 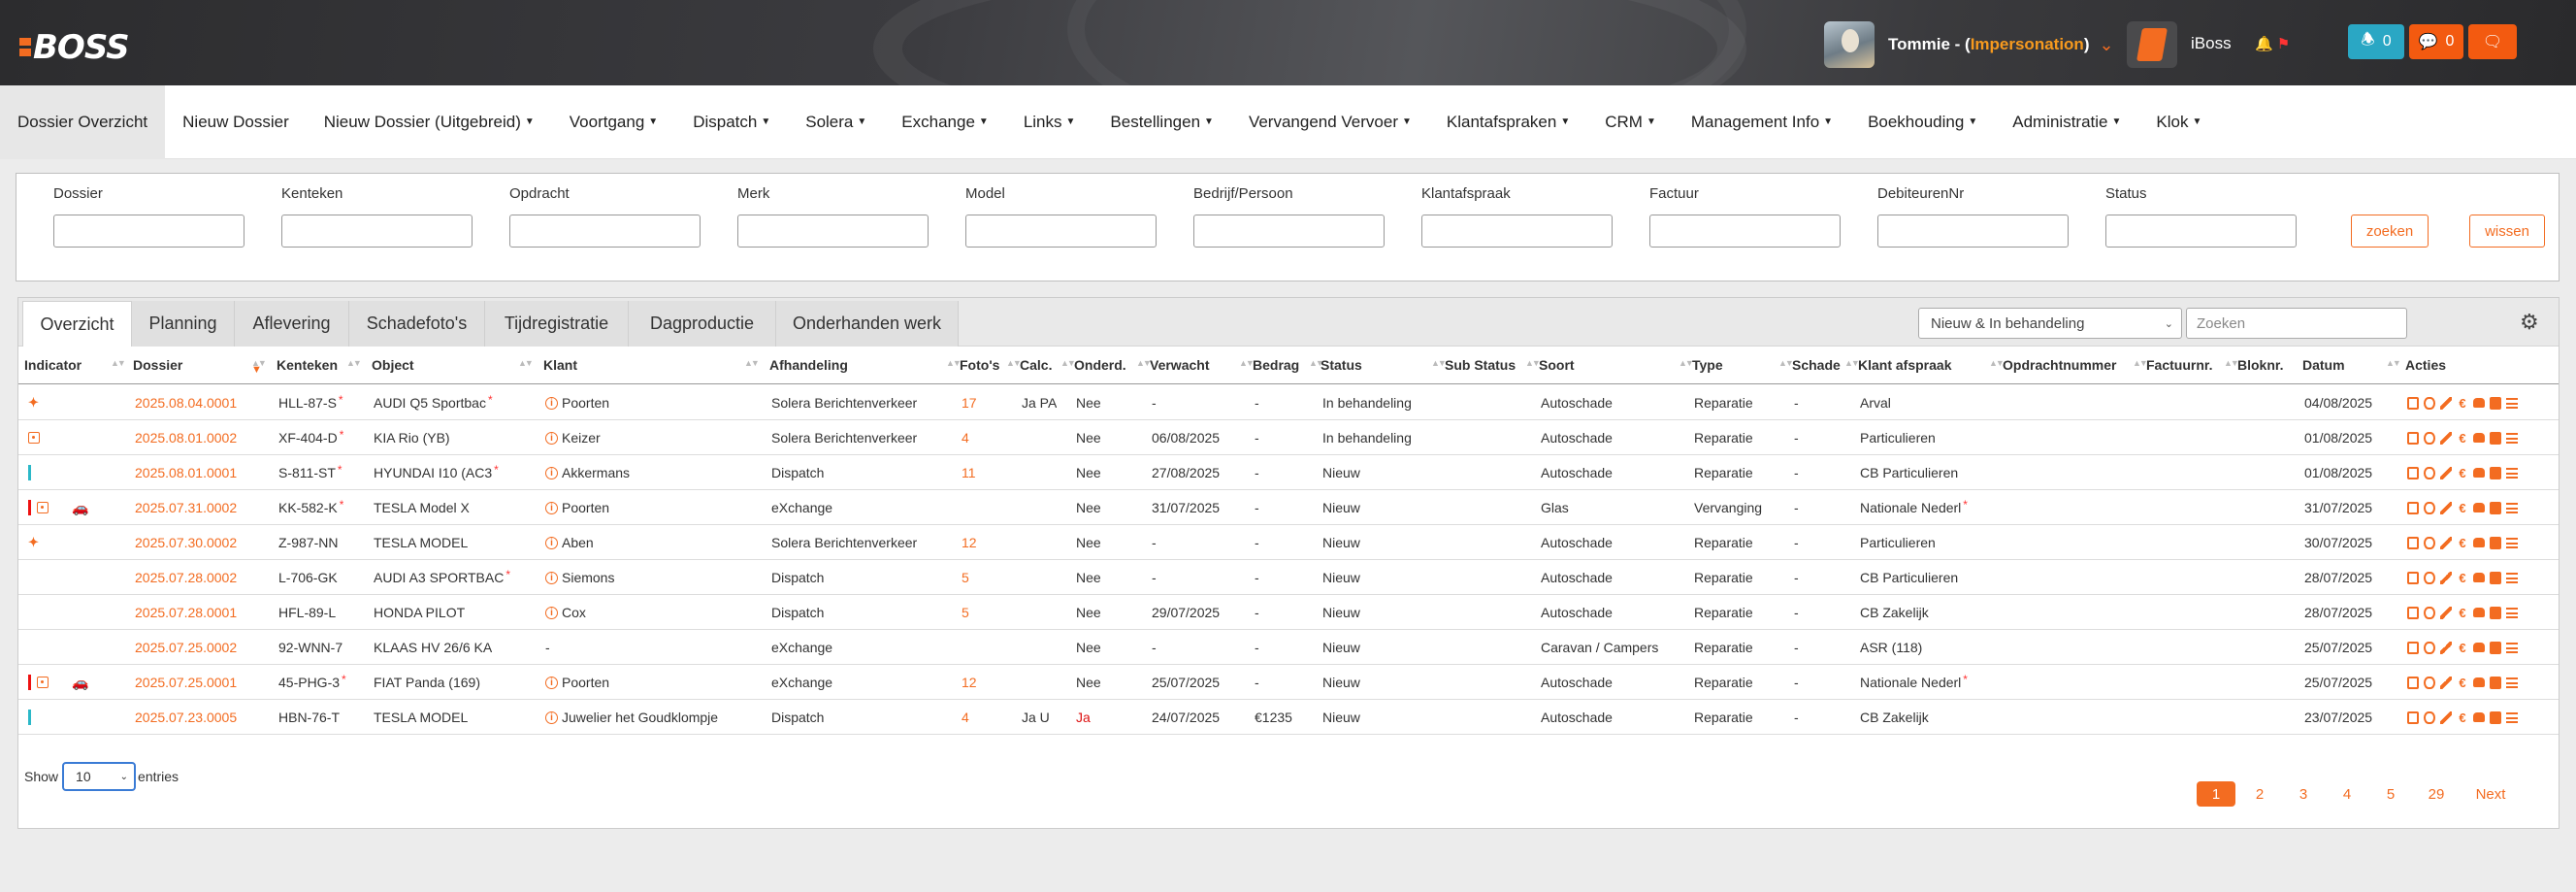 What do you see at coordinates (969, 403) in the screenshot?
I see `fotos-count: 17` at bounding box center [969, 403].